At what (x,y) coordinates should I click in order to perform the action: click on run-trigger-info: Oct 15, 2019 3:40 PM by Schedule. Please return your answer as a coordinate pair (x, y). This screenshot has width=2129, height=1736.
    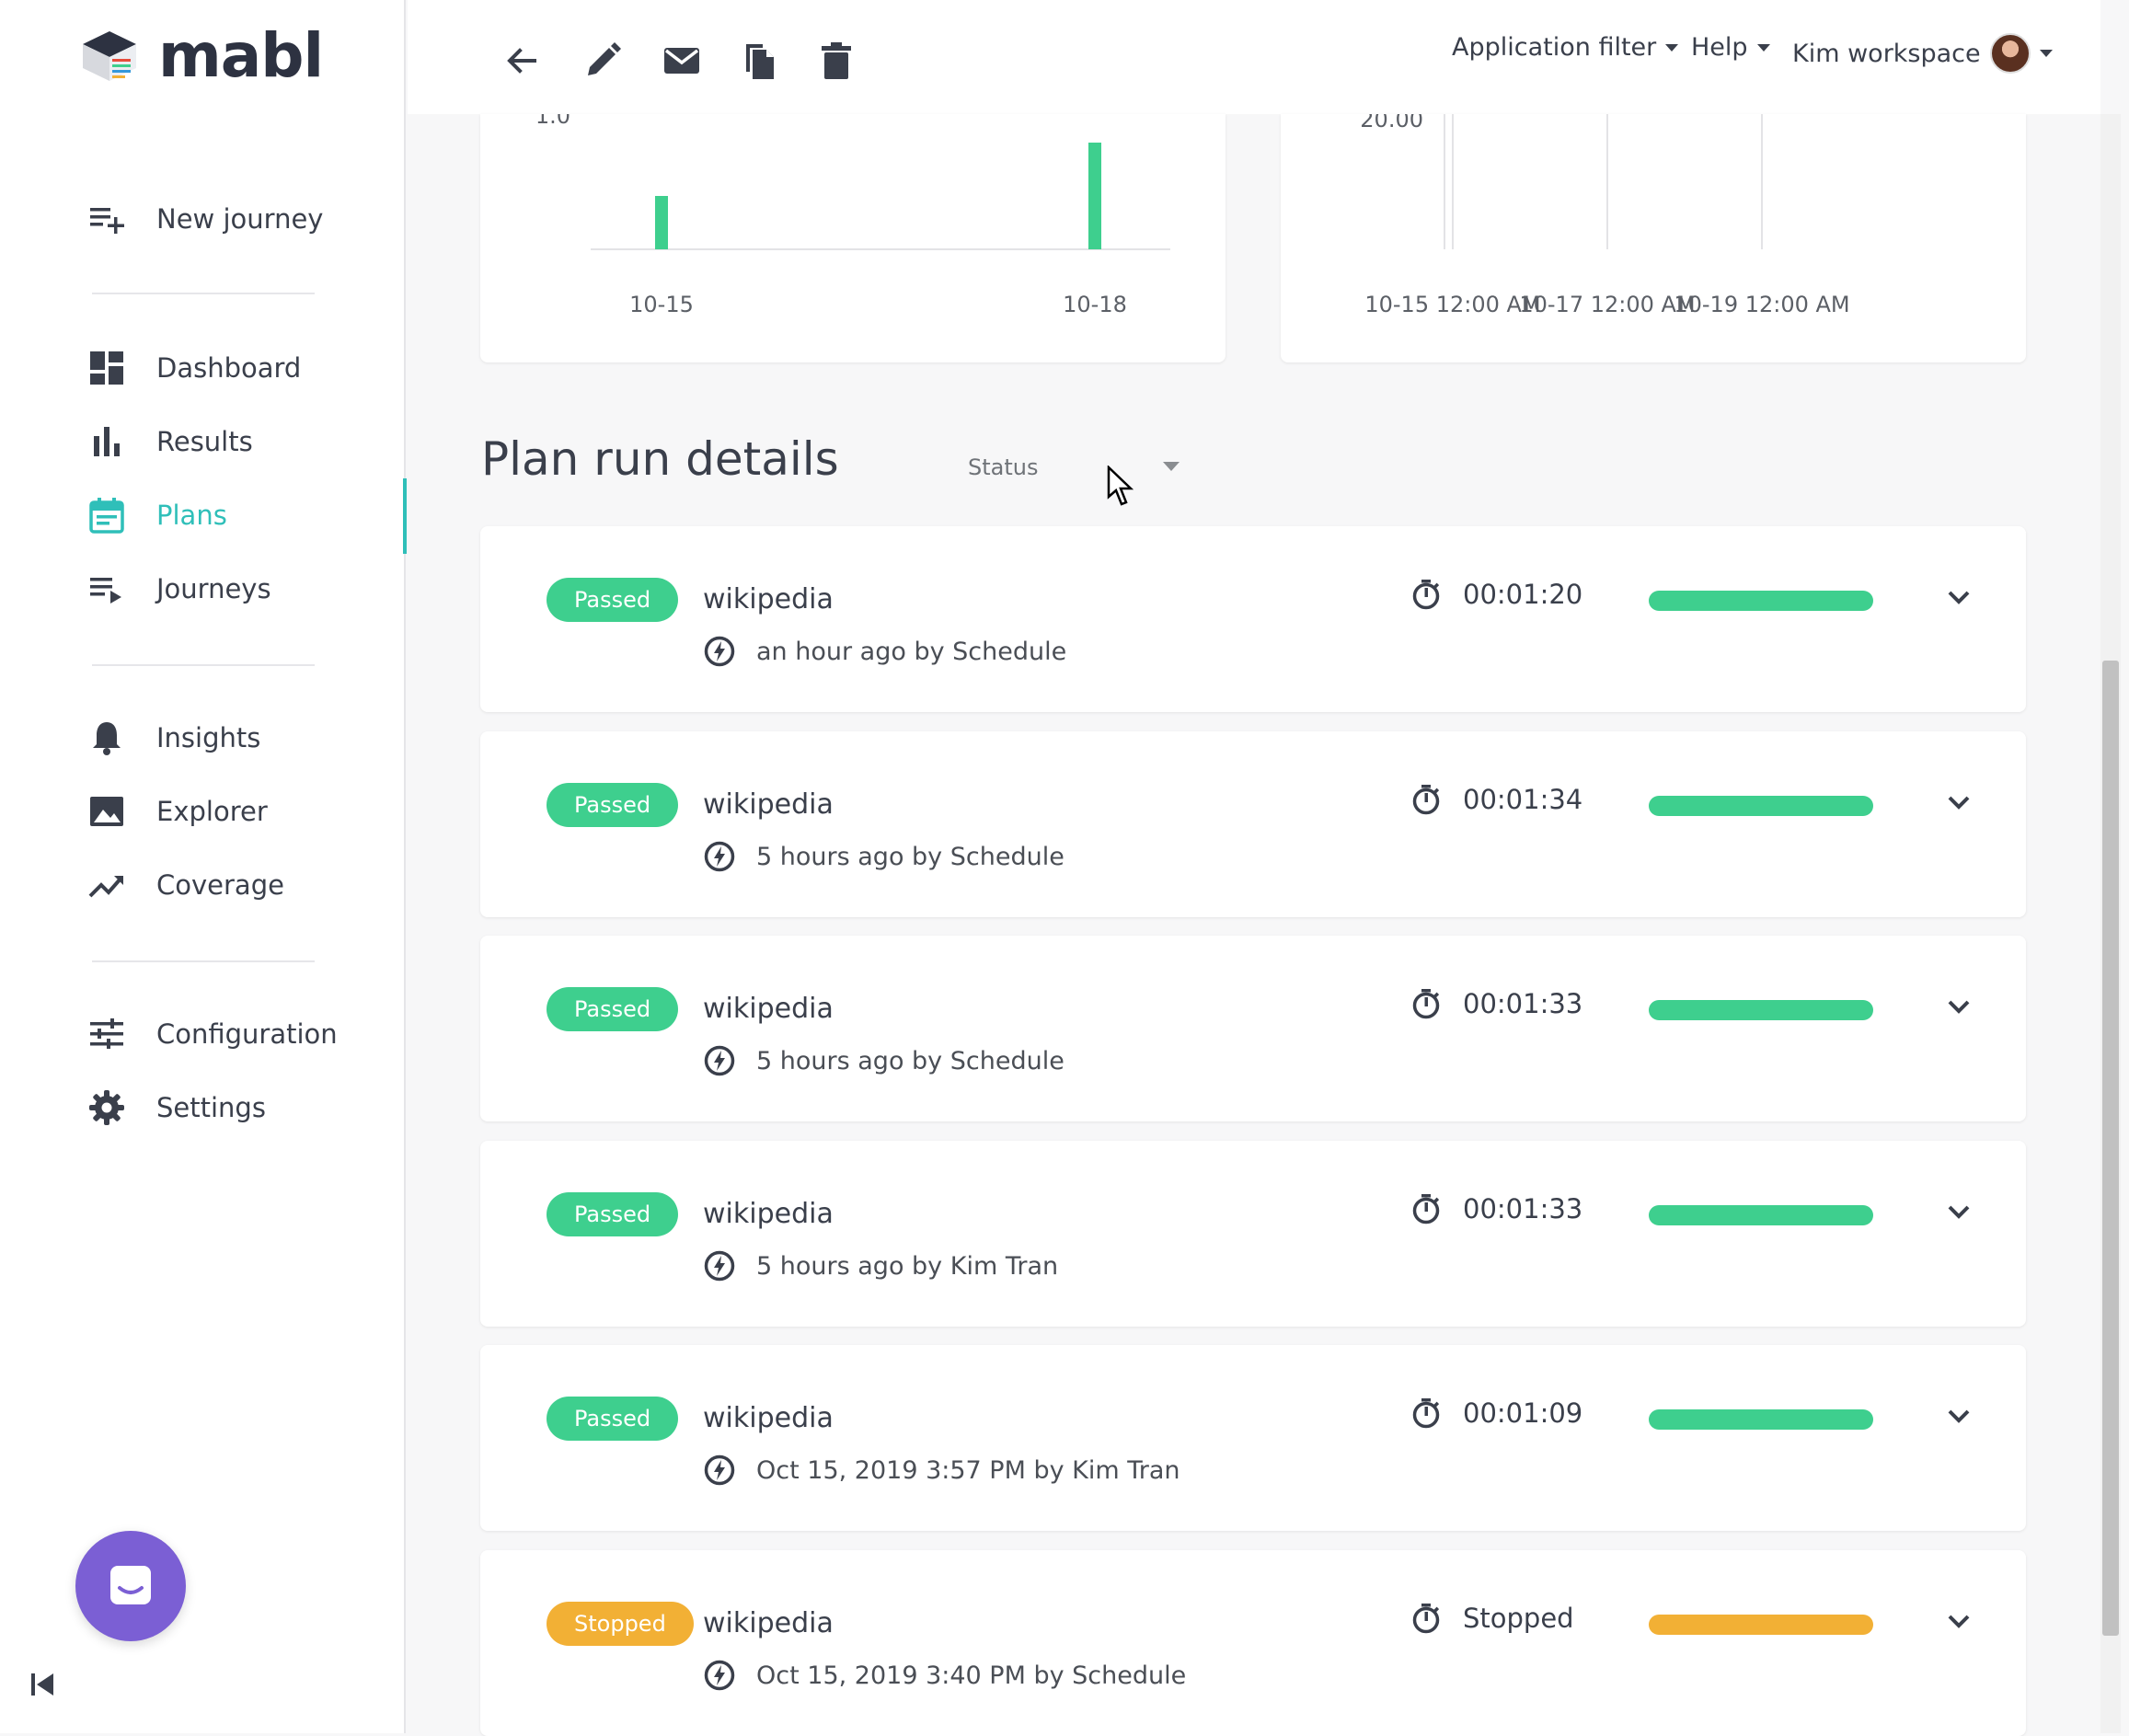
    Looking at the image, I should click on (944, 1675).